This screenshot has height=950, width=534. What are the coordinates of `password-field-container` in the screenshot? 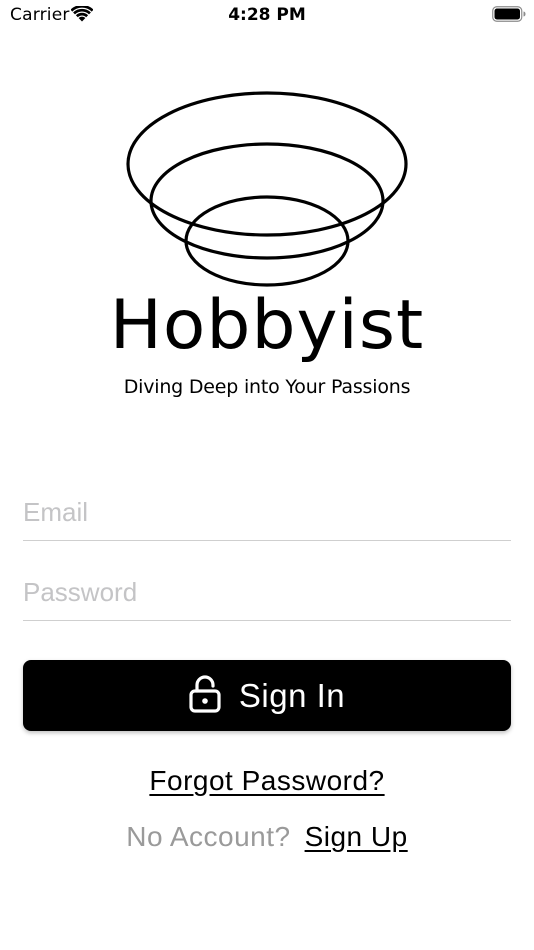 It's located at (267, 592).